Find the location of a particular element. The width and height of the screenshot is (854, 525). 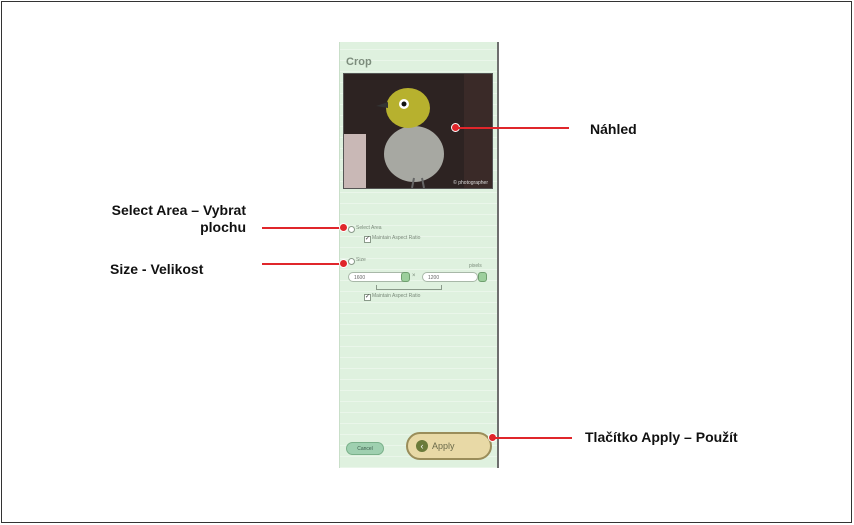

callout-apply: Tlačítko Apply – Použít is located at coordinates (661, 437).